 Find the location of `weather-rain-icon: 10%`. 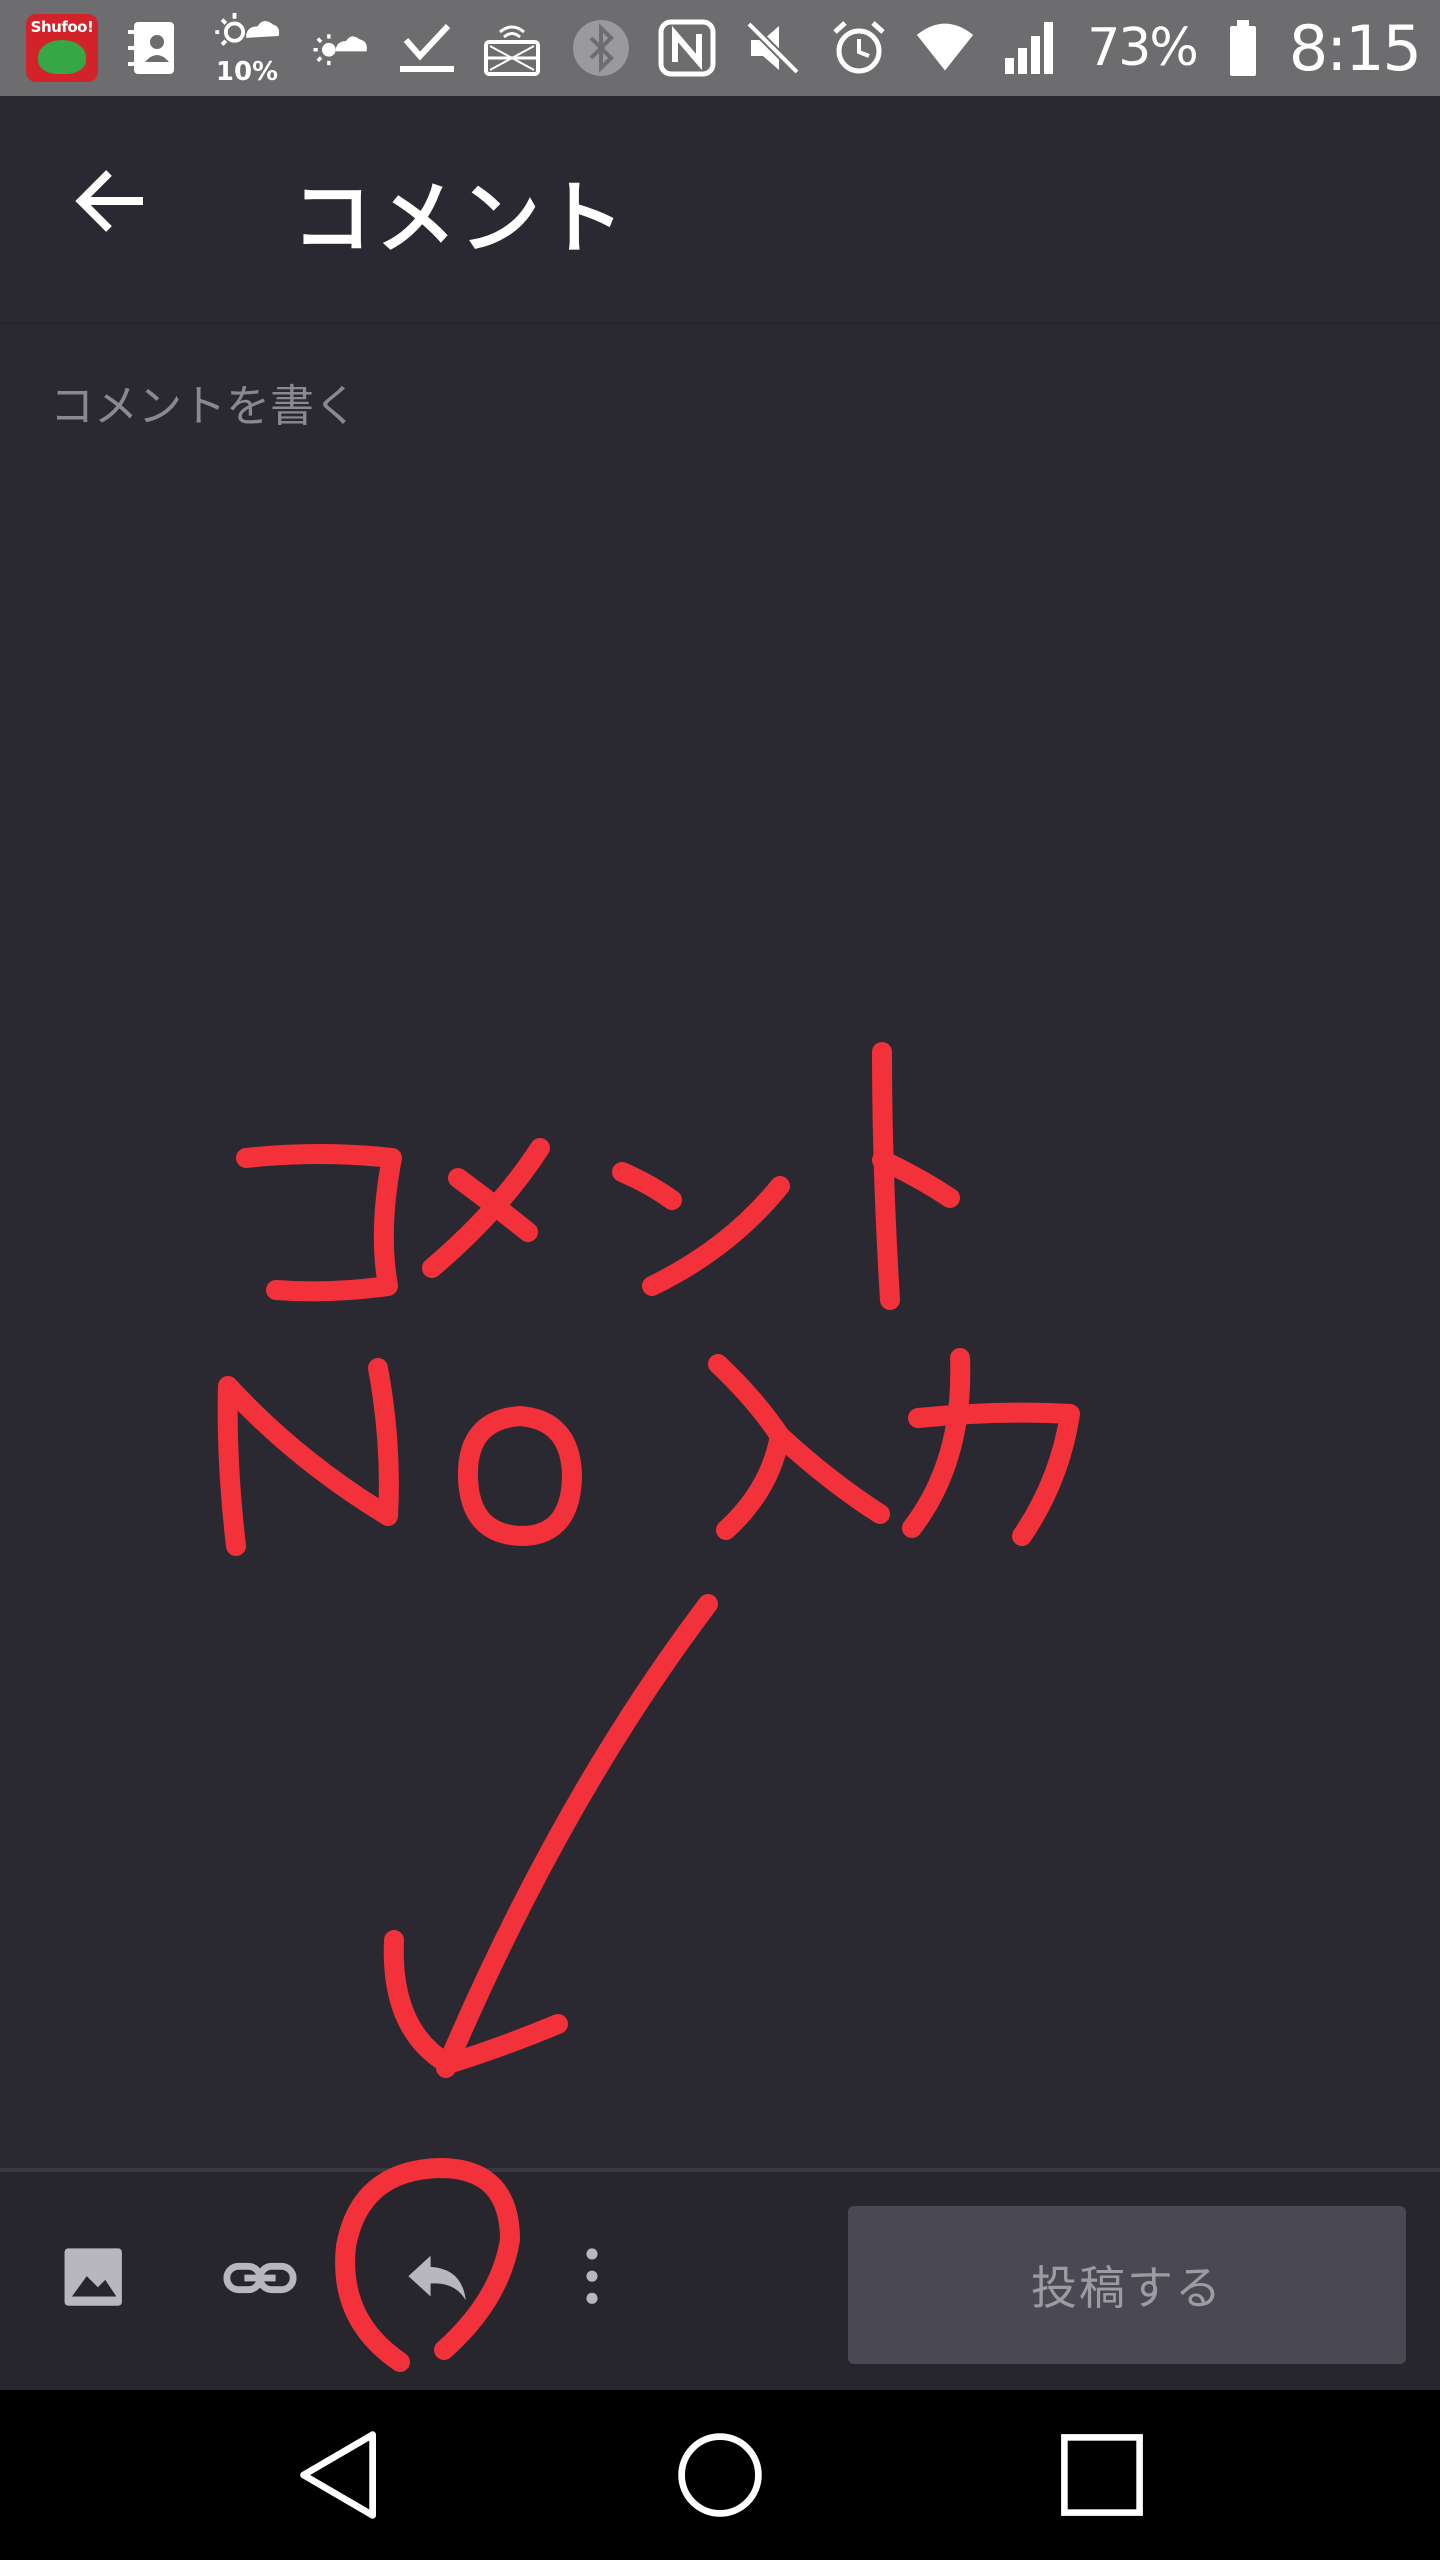

weather-rain-icon: 10% is located at coordinates (247, 48).